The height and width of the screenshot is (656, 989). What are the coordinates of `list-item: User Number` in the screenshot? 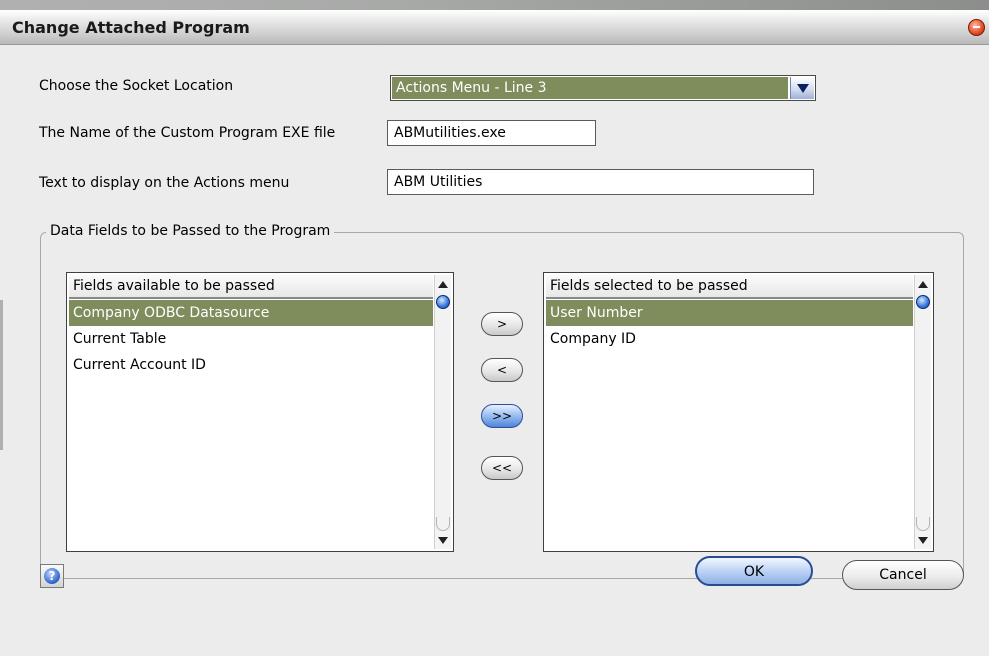 It's located at (729, 313).